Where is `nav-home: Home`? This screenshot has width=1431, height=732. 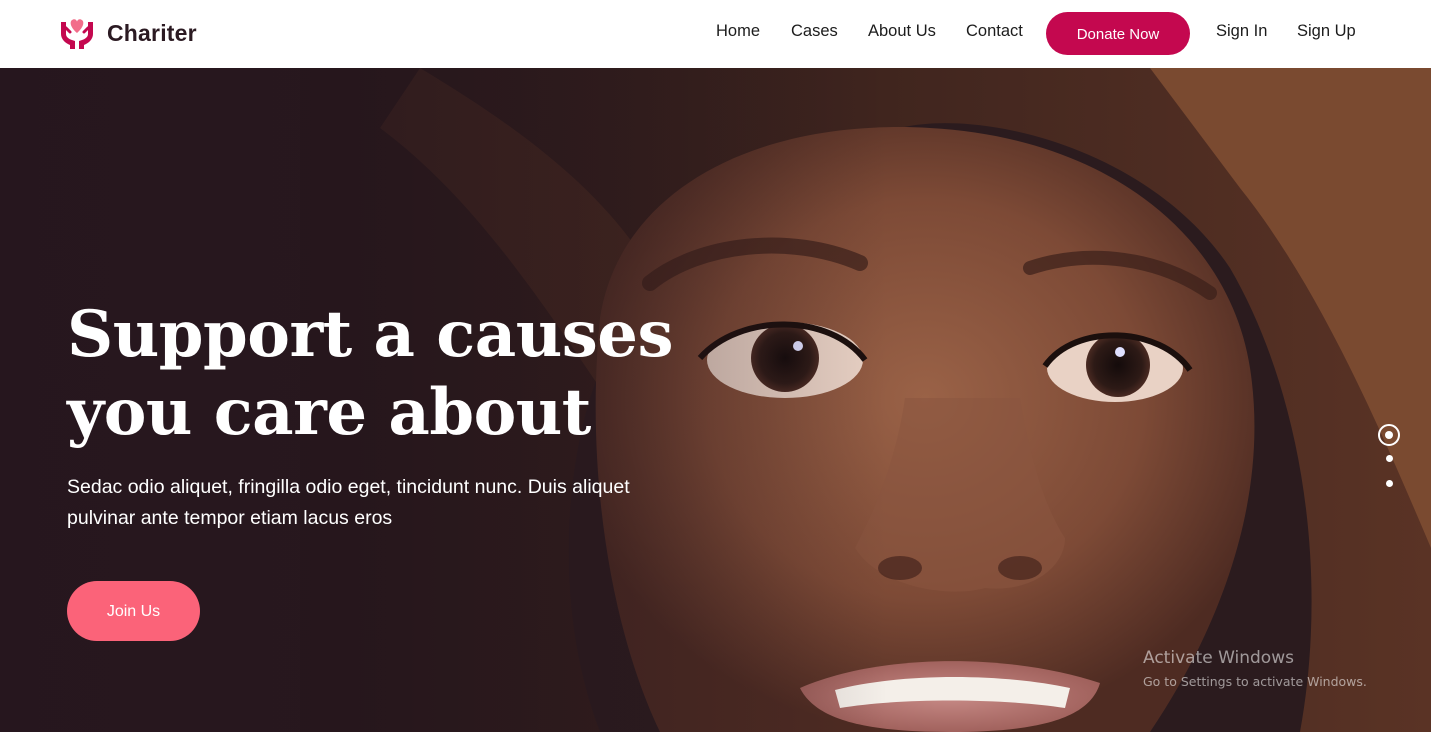 nav-home: Home is located at coordinates (738, 31).